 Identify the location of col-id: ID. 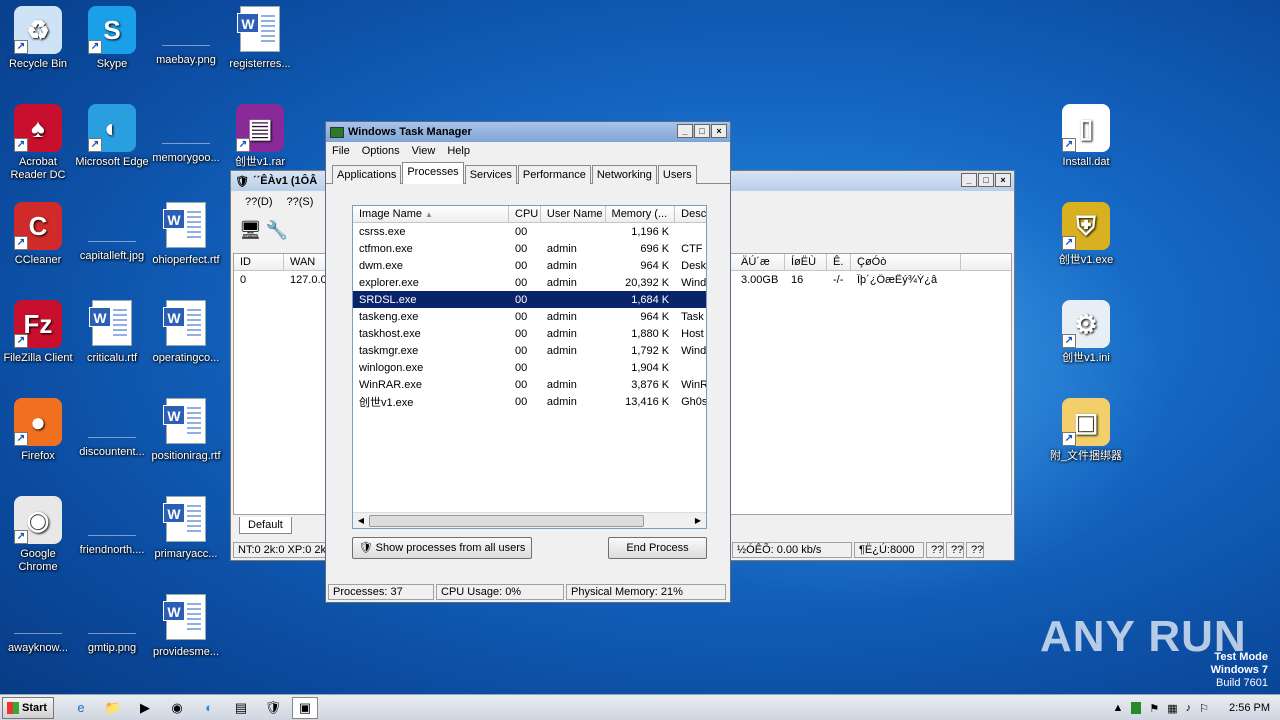
(259, 262).